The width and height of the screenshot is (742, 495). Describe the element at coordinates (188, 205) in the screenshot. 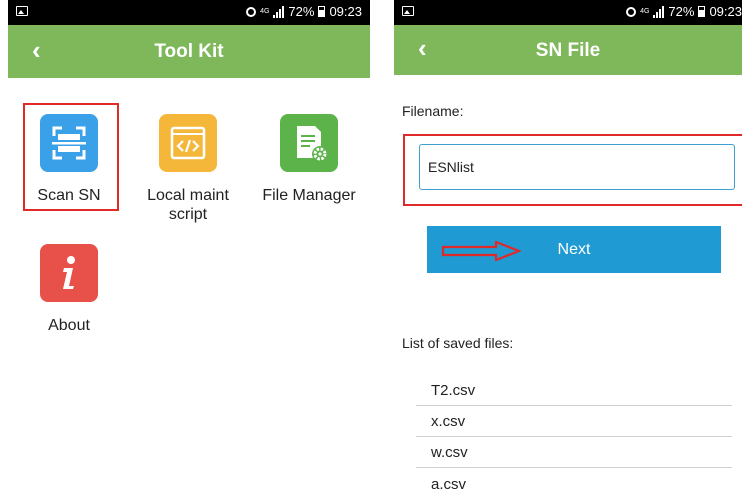

I see `tile-label: Local maint script` at that location.